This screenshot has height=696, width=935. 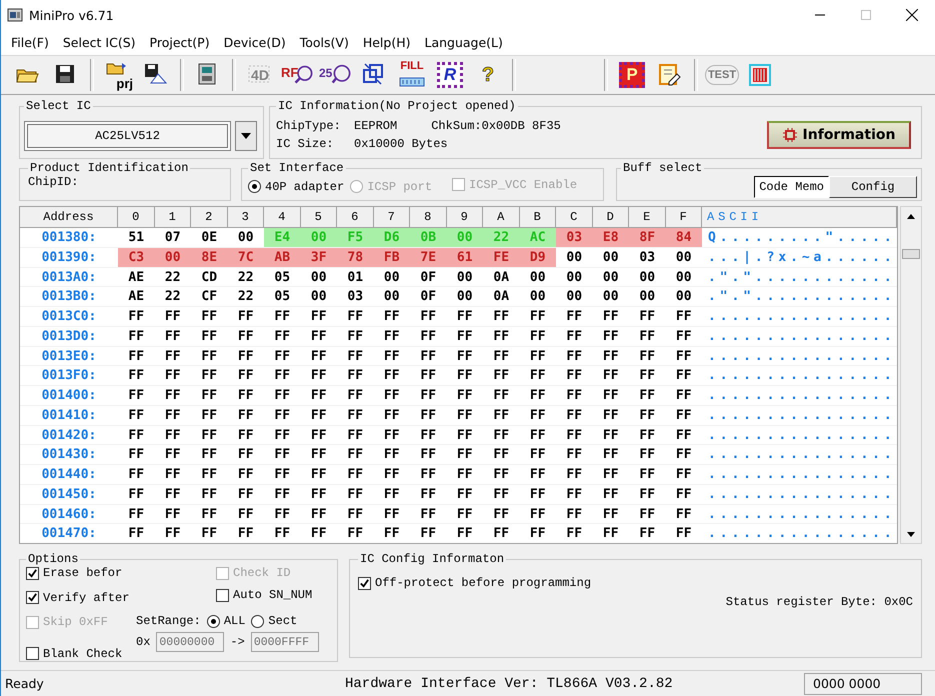 What do you see at coordinates (355, 278) in the screenshot?
I see `hex-cell: 01` at bounding box center [355, 278].